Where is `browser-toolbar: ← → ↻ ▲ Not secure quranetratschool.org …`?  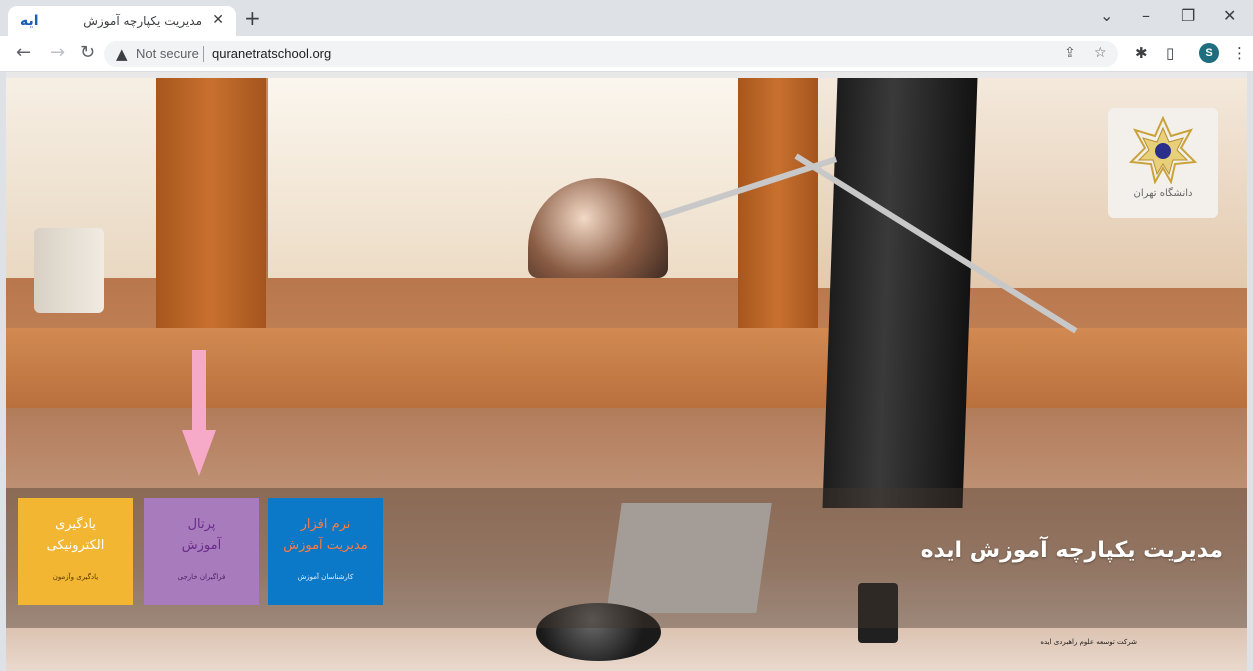
browser-toolbar: ← → ↻ ▲ Not secure quranetratschool.org … is located at coordinates (626, 54).